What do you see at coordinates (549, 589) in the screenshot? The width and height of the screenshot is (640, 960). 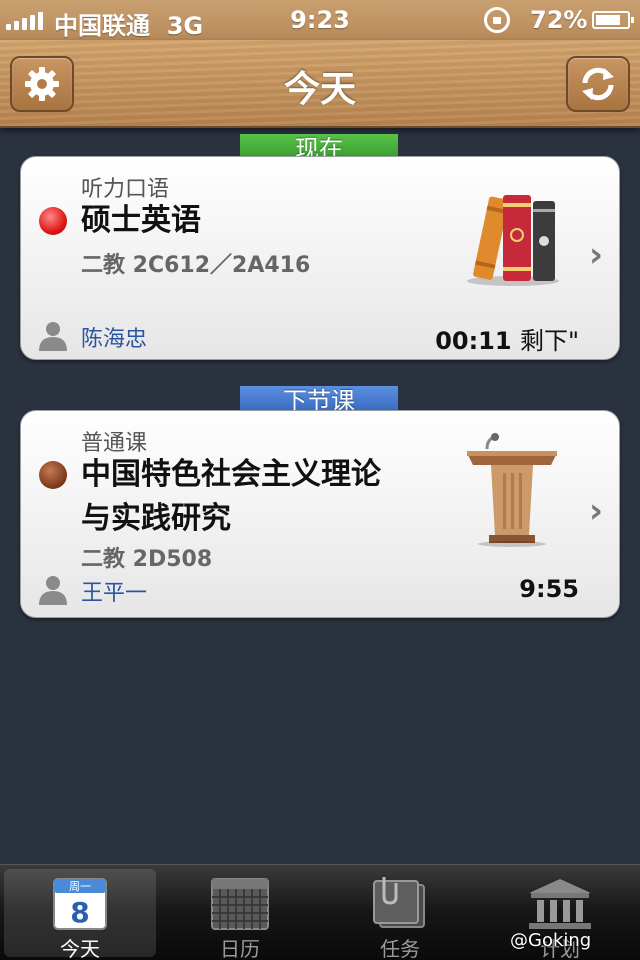 I see `start-time: 9:55` at bounding box center [549, 589].